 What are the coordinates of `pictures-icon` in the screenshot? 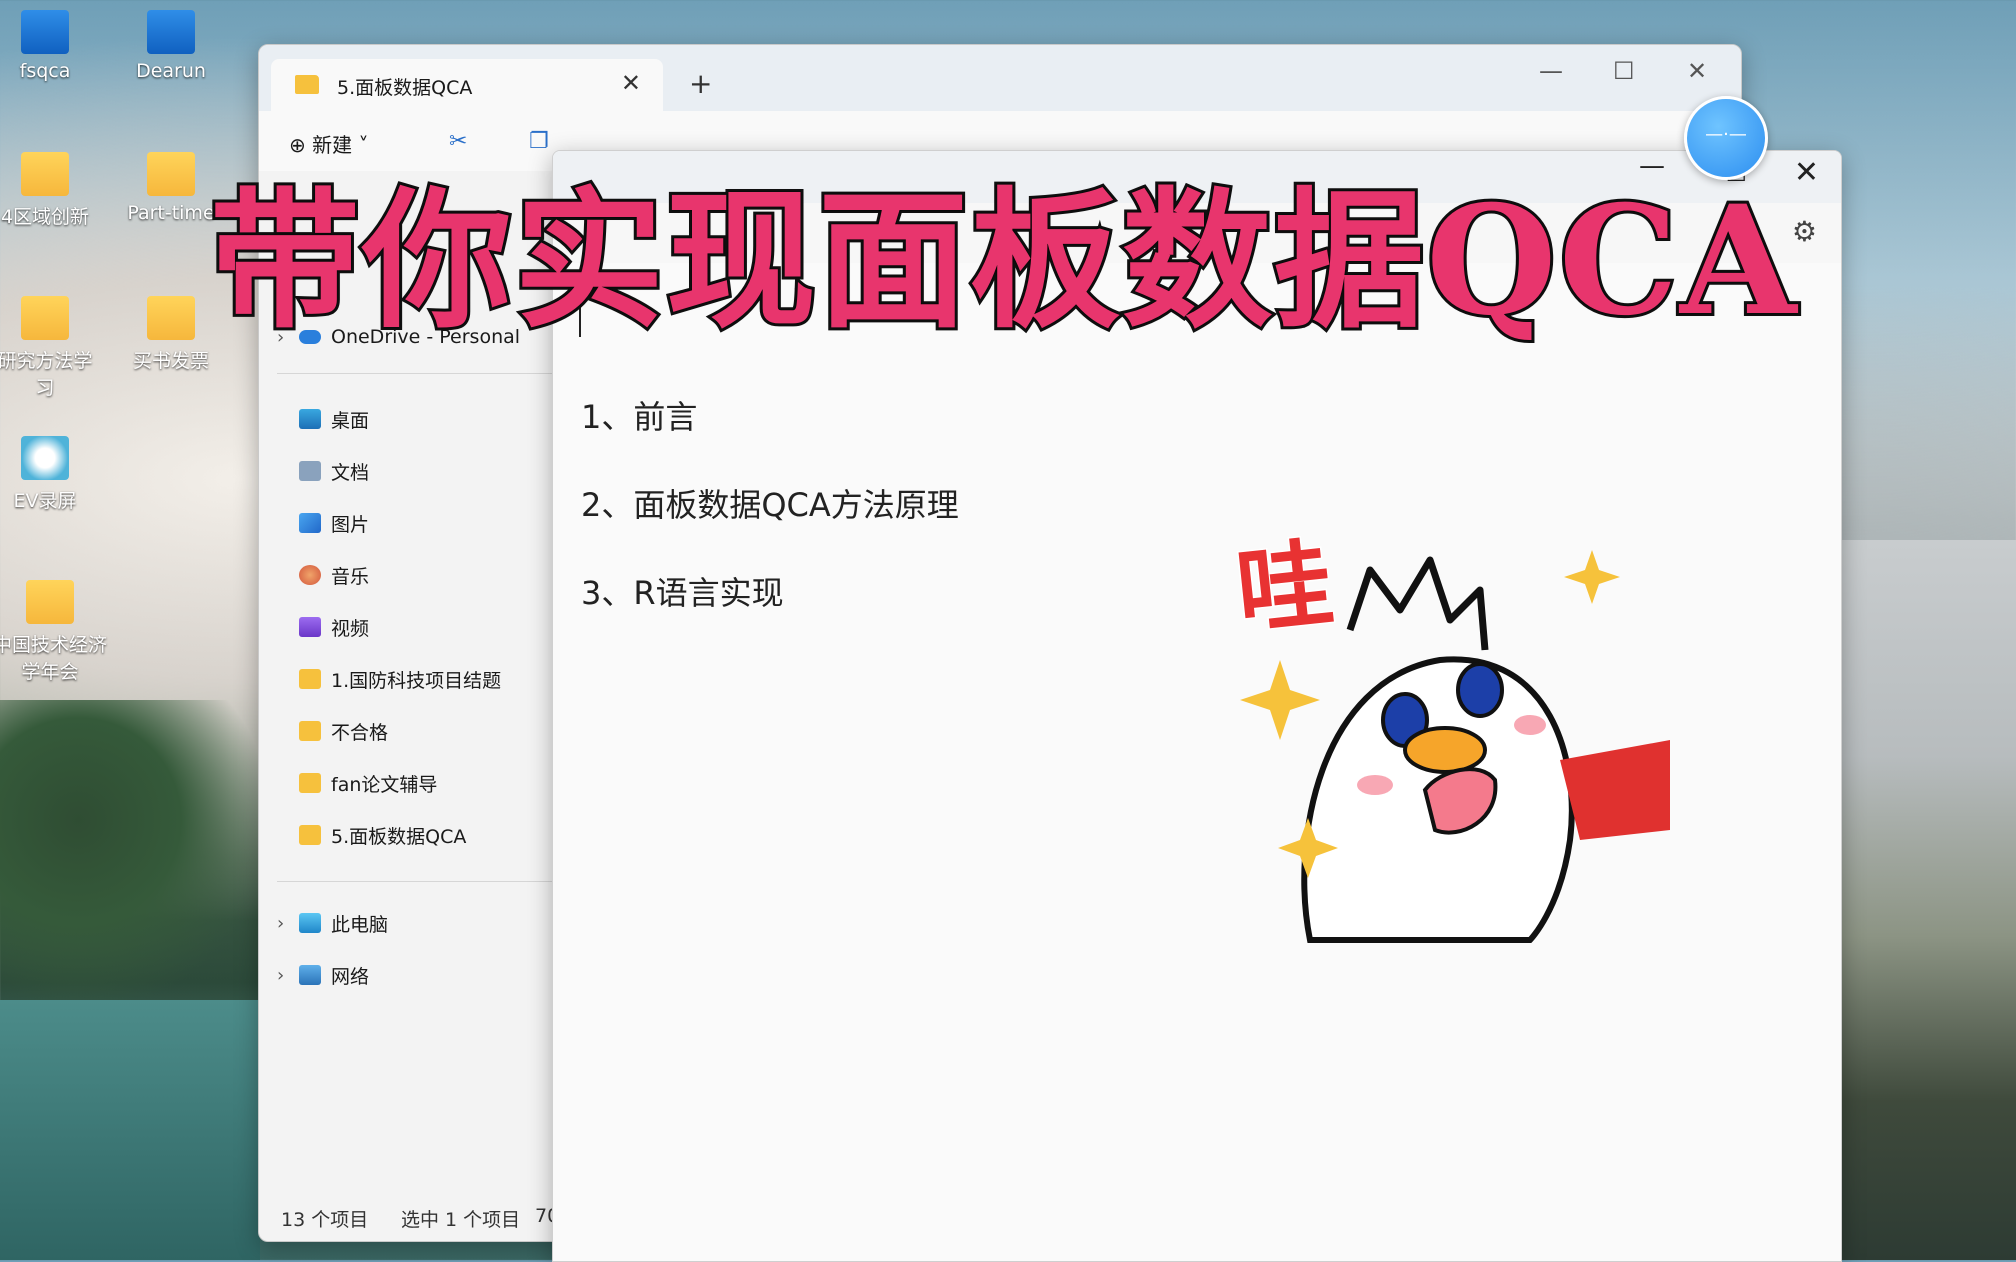 It's located at (310, 523).